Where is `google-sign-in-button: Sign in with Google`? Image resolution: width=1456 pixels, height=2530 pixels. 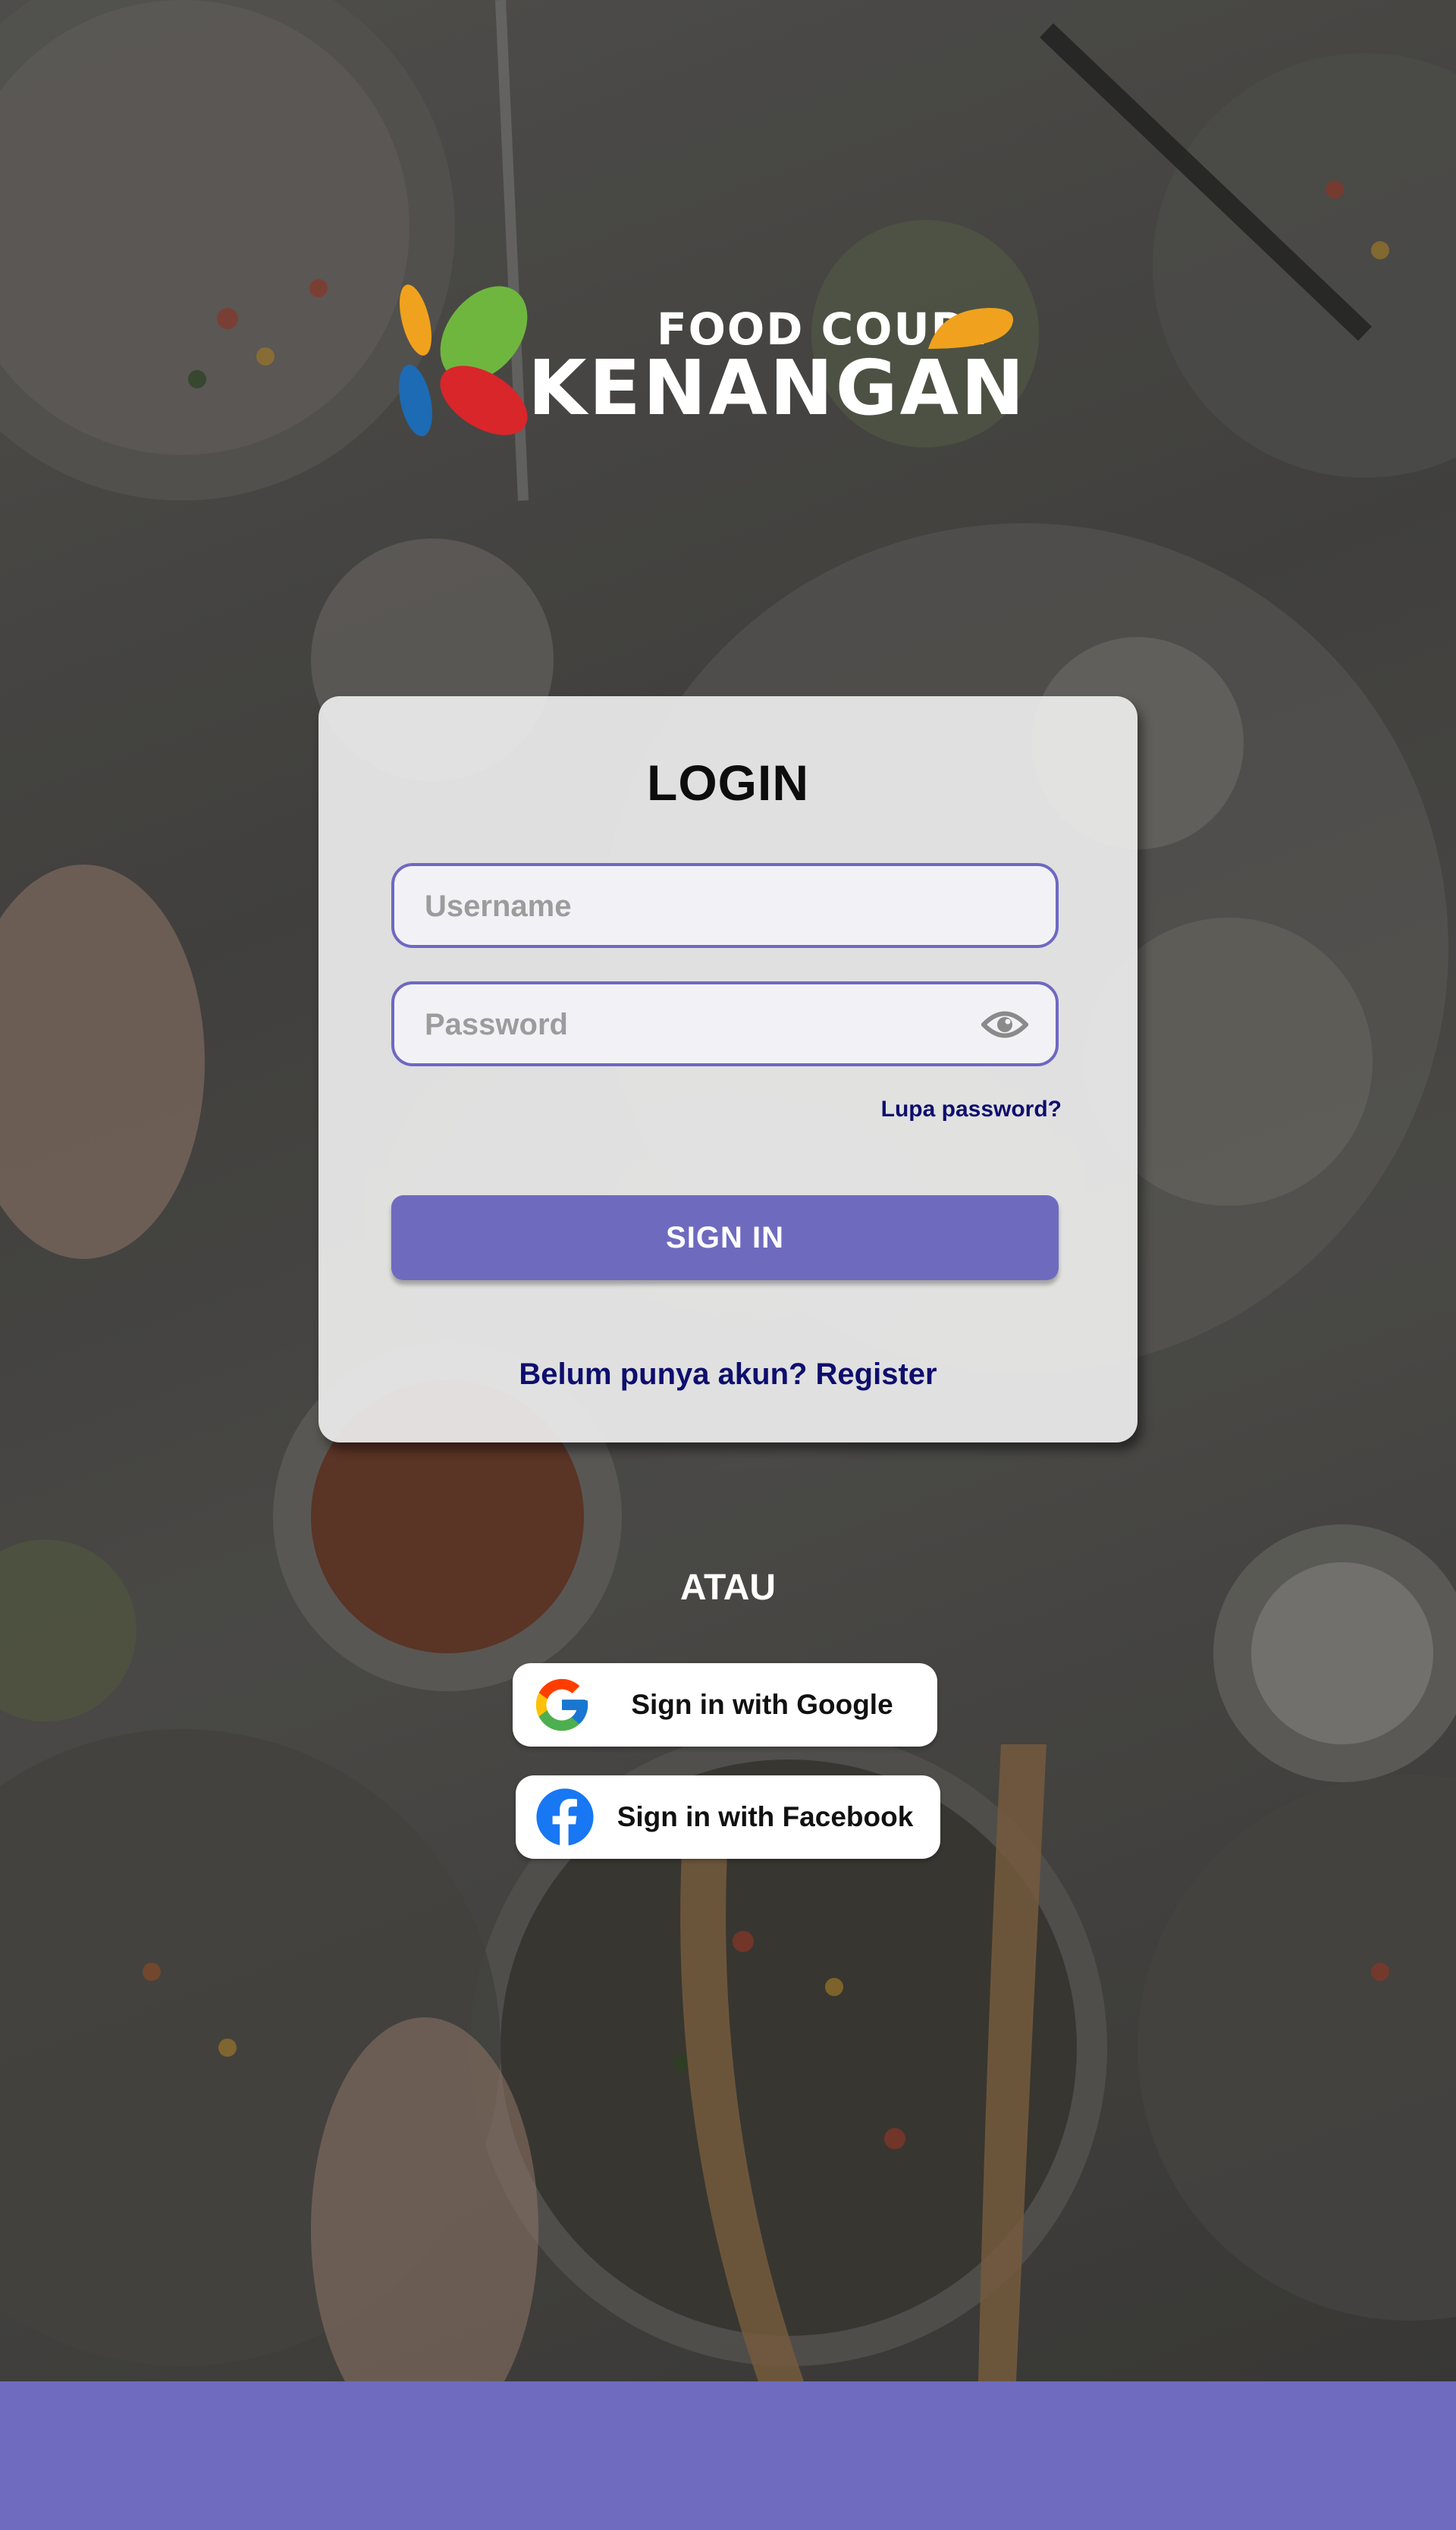 google-sign-in-button: Sign in with Google is located at coordinates (725, 1705).